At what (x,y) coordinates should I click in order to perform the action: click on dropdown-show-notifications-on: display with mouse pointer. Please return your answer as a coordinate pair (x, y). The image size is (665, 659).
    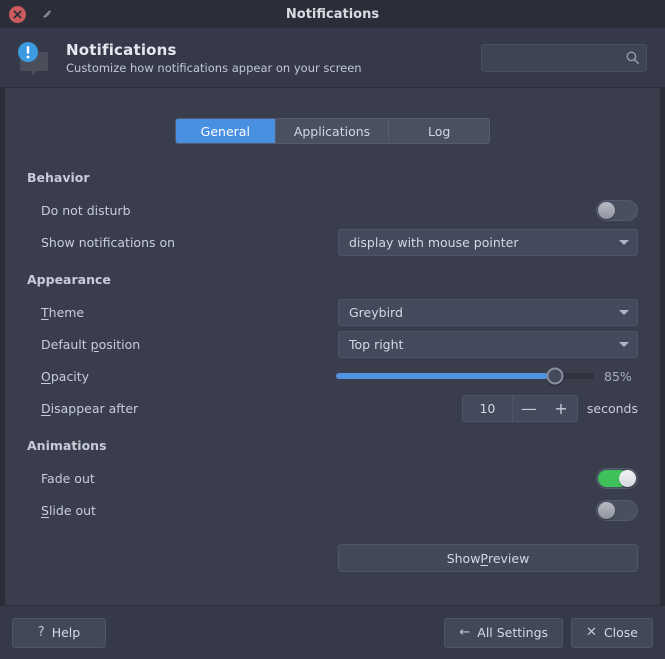
    Looking at the image, I should click on (488, 242).